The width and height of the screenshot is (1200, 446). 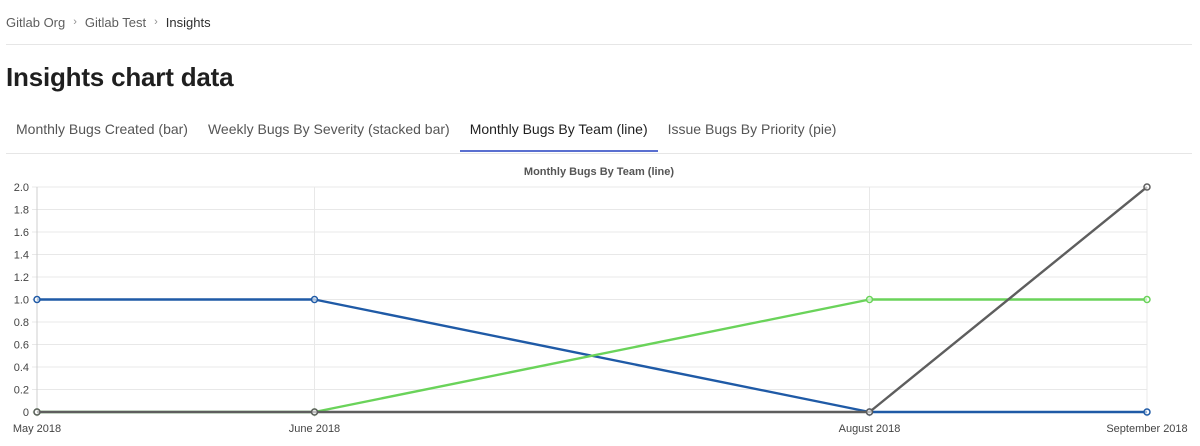 What do you see at coordinates (102, 130) in the screenshot?
I see `tab-monthly-bugs-created: Monthly Bugs Created (bar)` at bounding box center [102, 130].